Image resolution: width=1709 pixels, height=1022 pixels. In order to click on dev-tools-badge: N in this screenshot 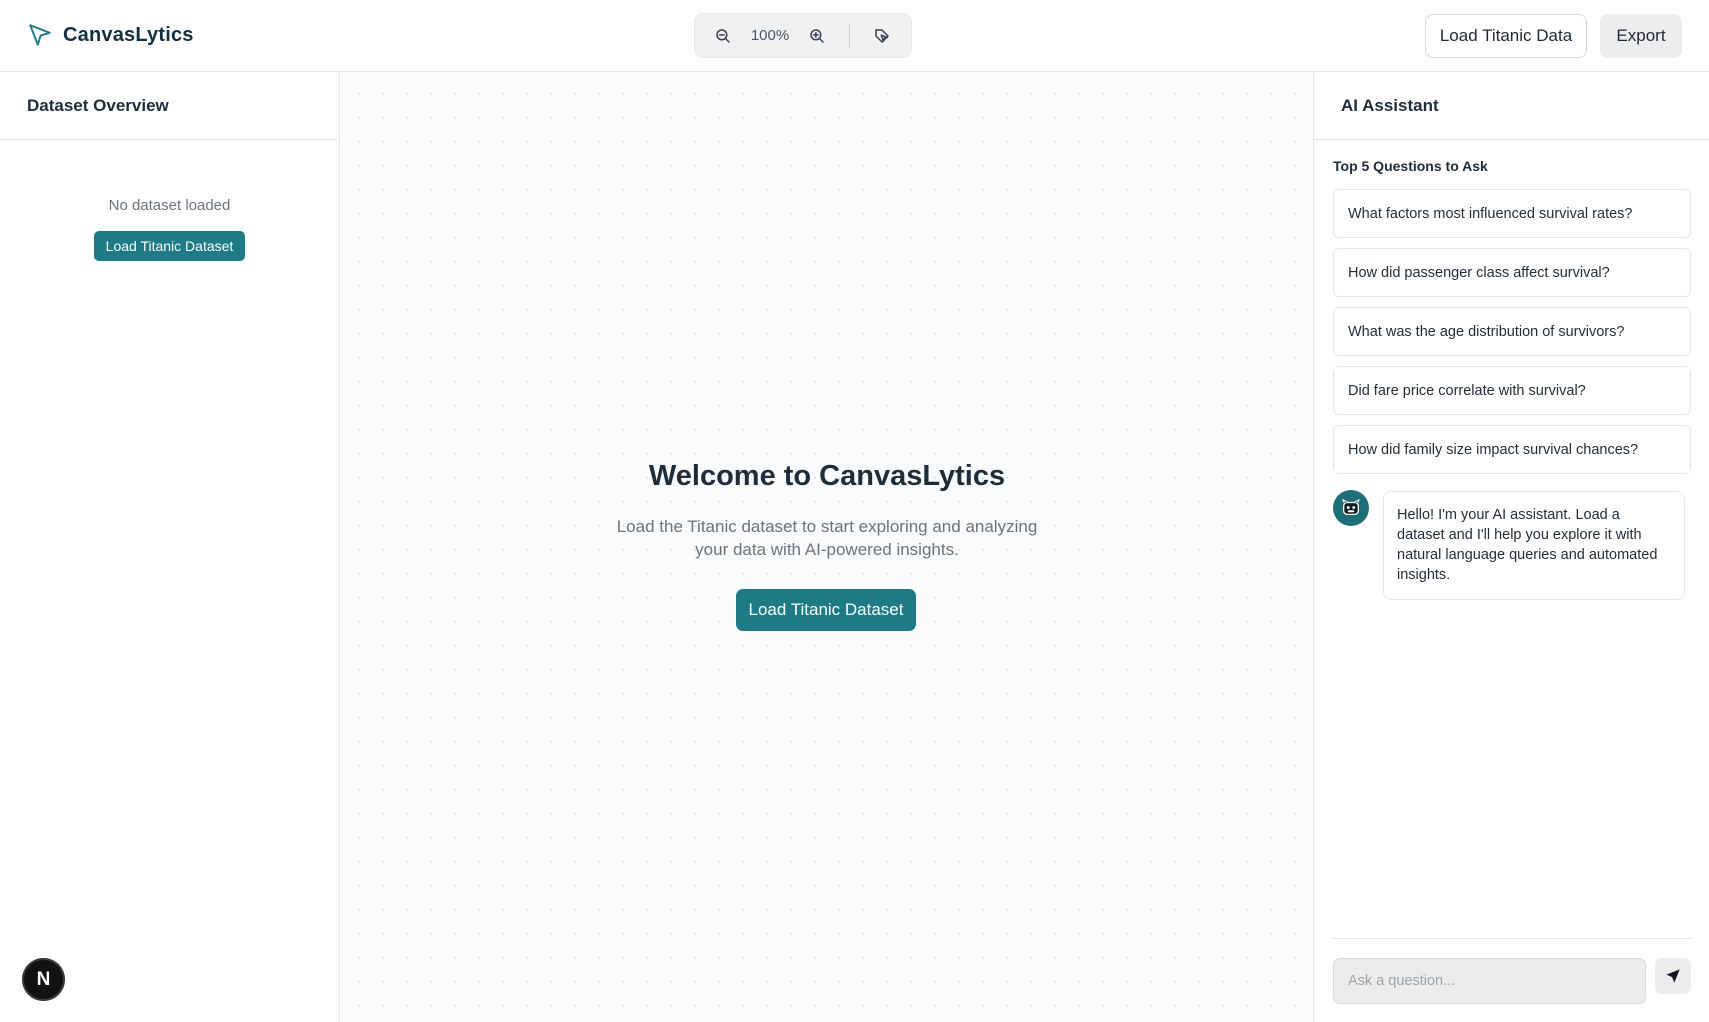, I will do `click(43, 979)`.